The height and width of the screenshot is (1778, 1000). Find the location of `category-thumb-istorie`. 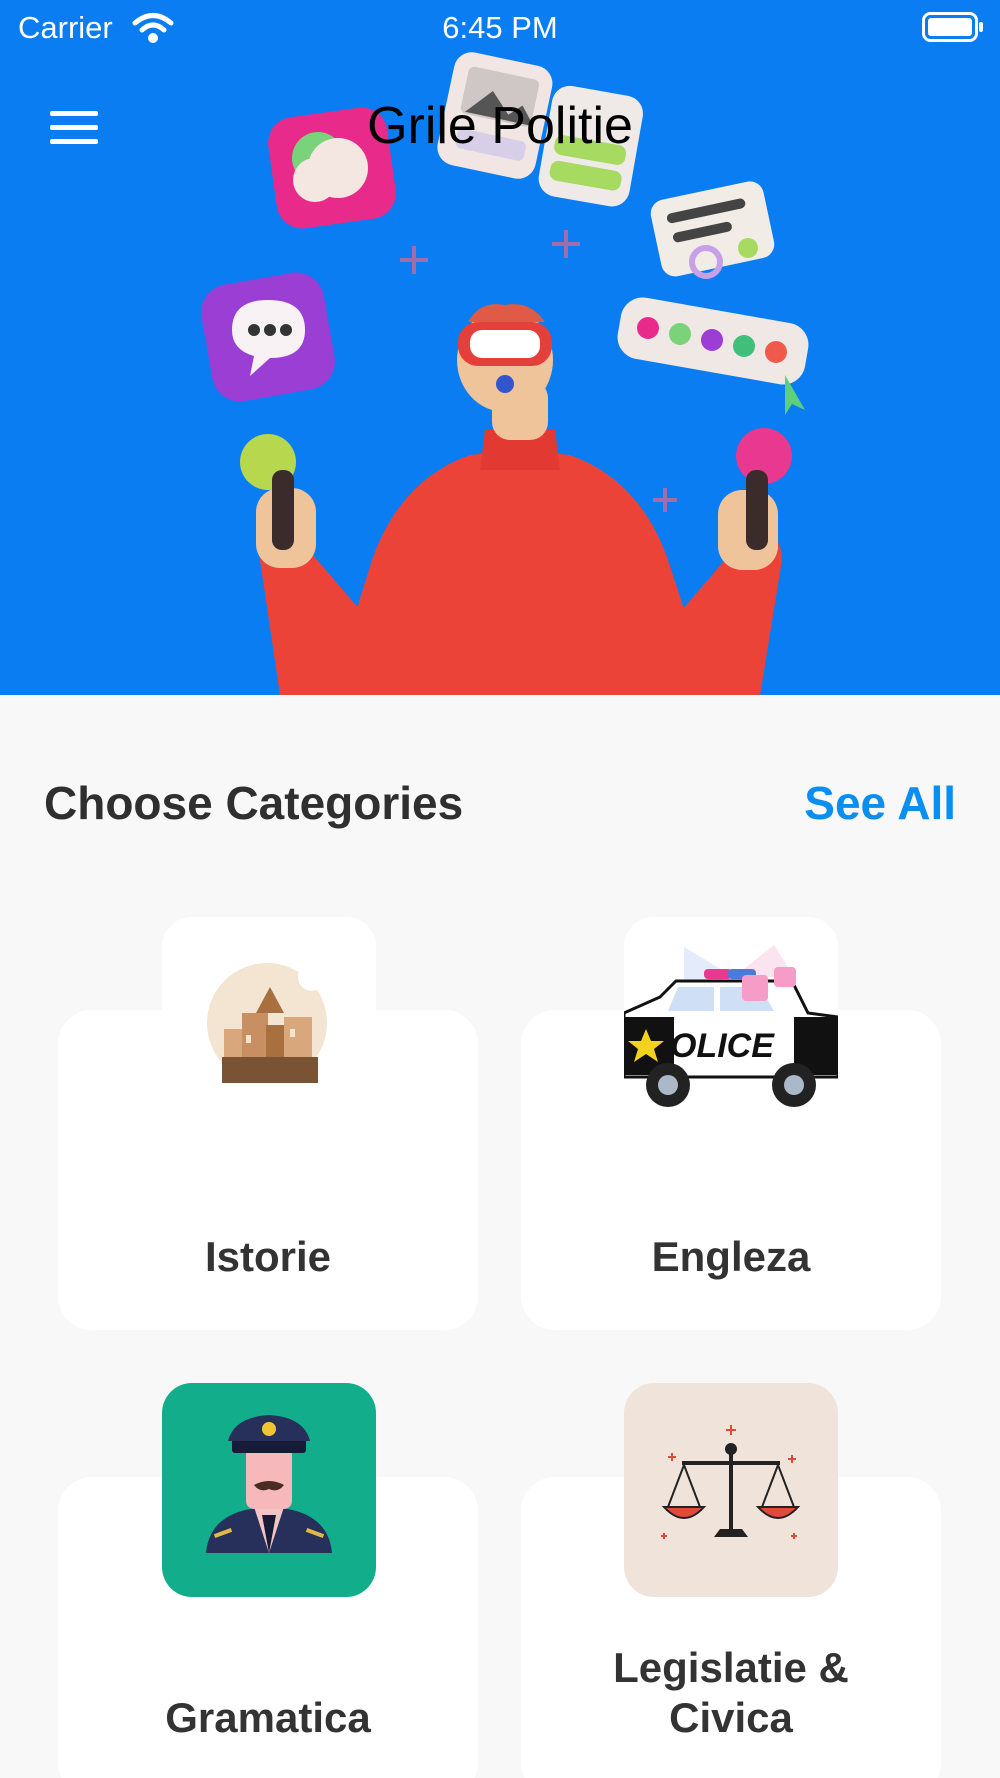

category-thumb-istorie is located at coordinates (269, 1024).